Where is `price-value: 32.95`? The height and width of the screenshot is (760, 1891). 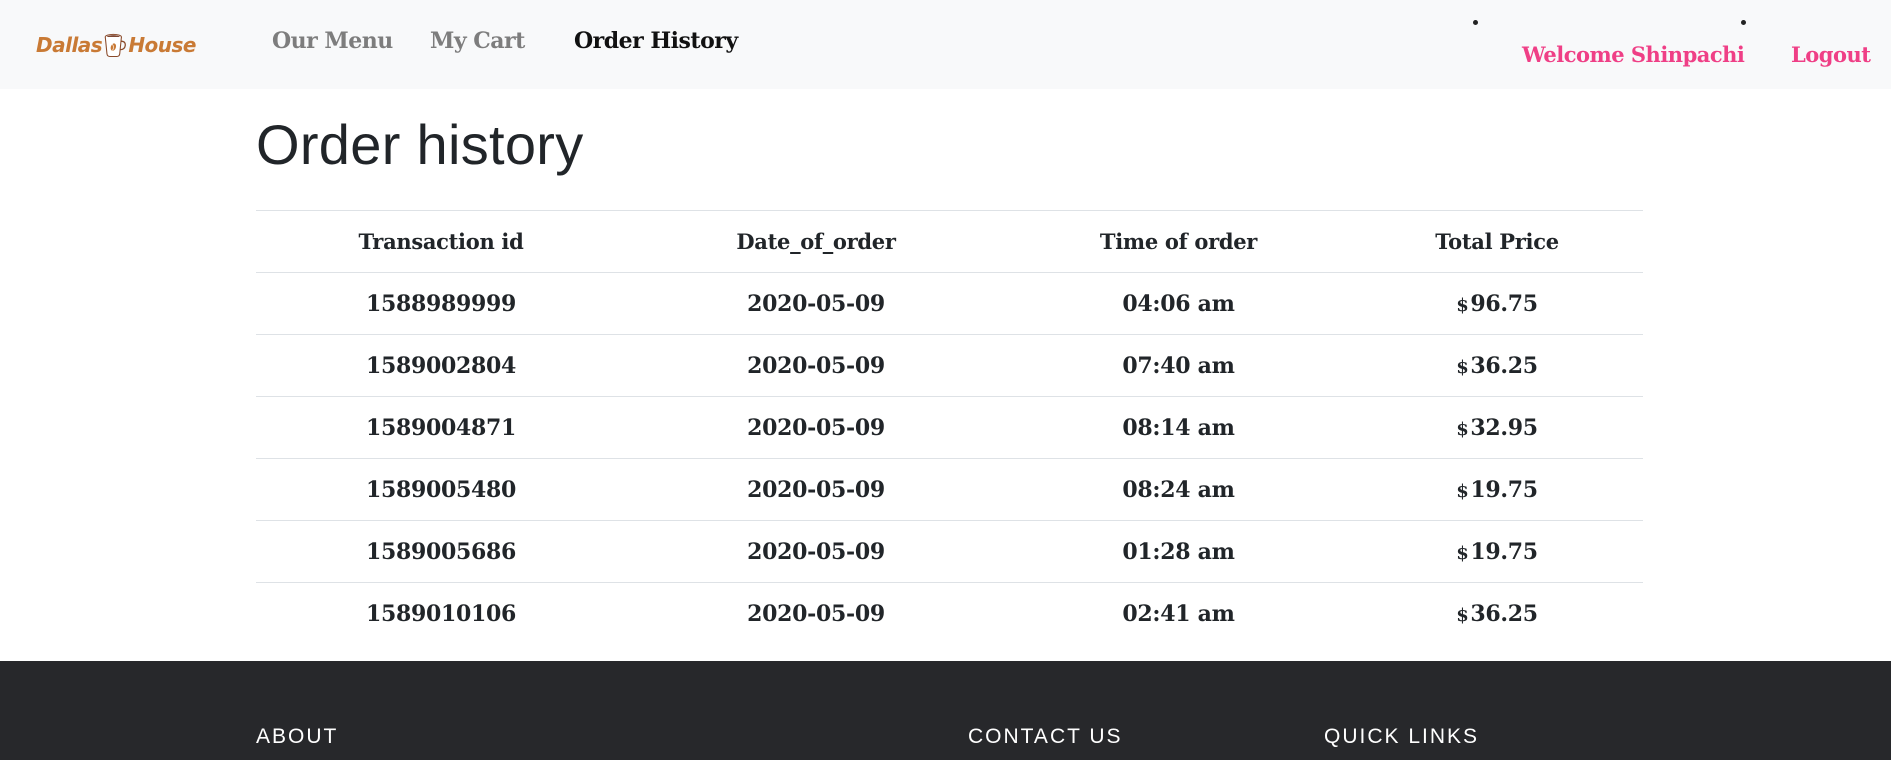
price-value: 32.95 is located at coordinates (1504, 427).